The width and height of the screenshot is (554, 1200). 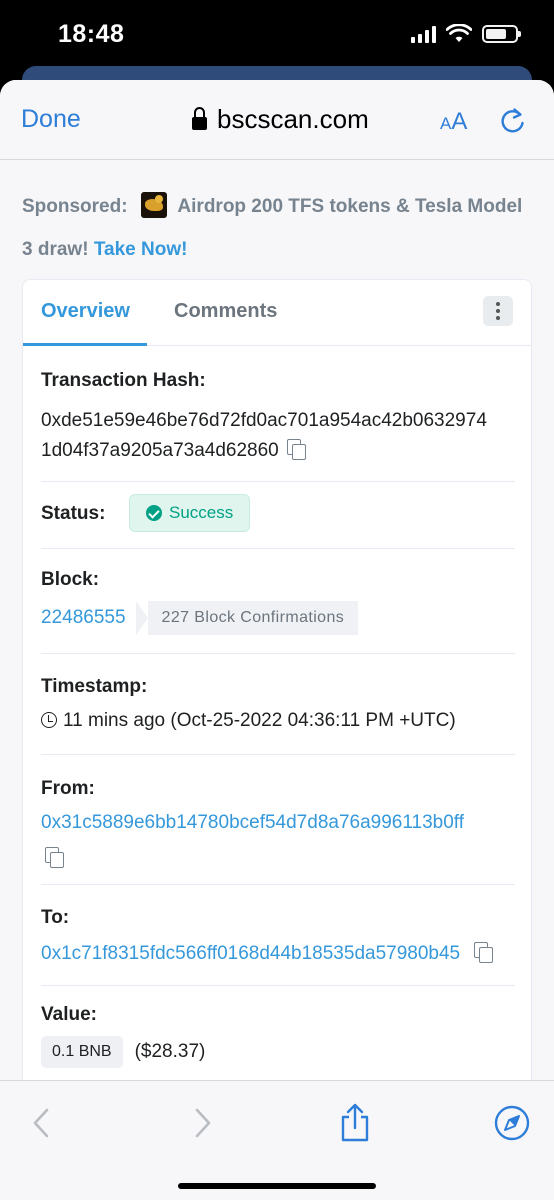 What do you see at coordinates (91, 34) in the screenshot?
I see `status-time: 18:48` at bounding box center [91, 34].